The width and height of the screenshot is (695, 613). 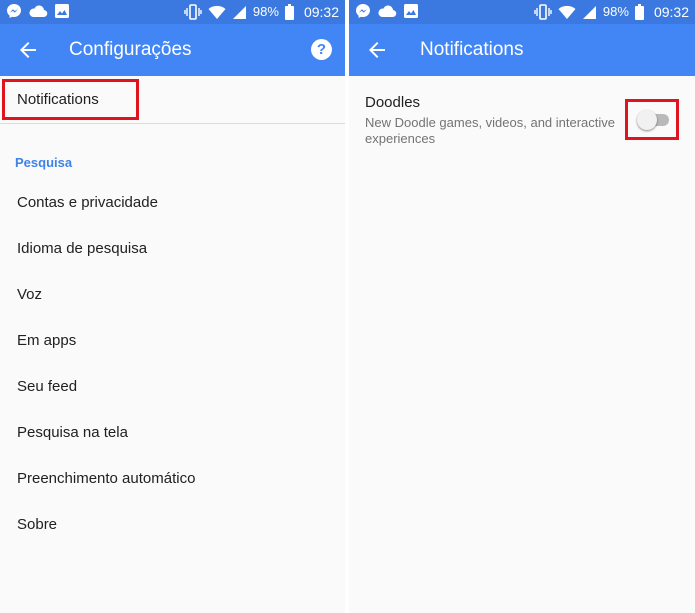 I want to click on settings-item-contas: Contas e privacidade, so click(x=87, y=203).